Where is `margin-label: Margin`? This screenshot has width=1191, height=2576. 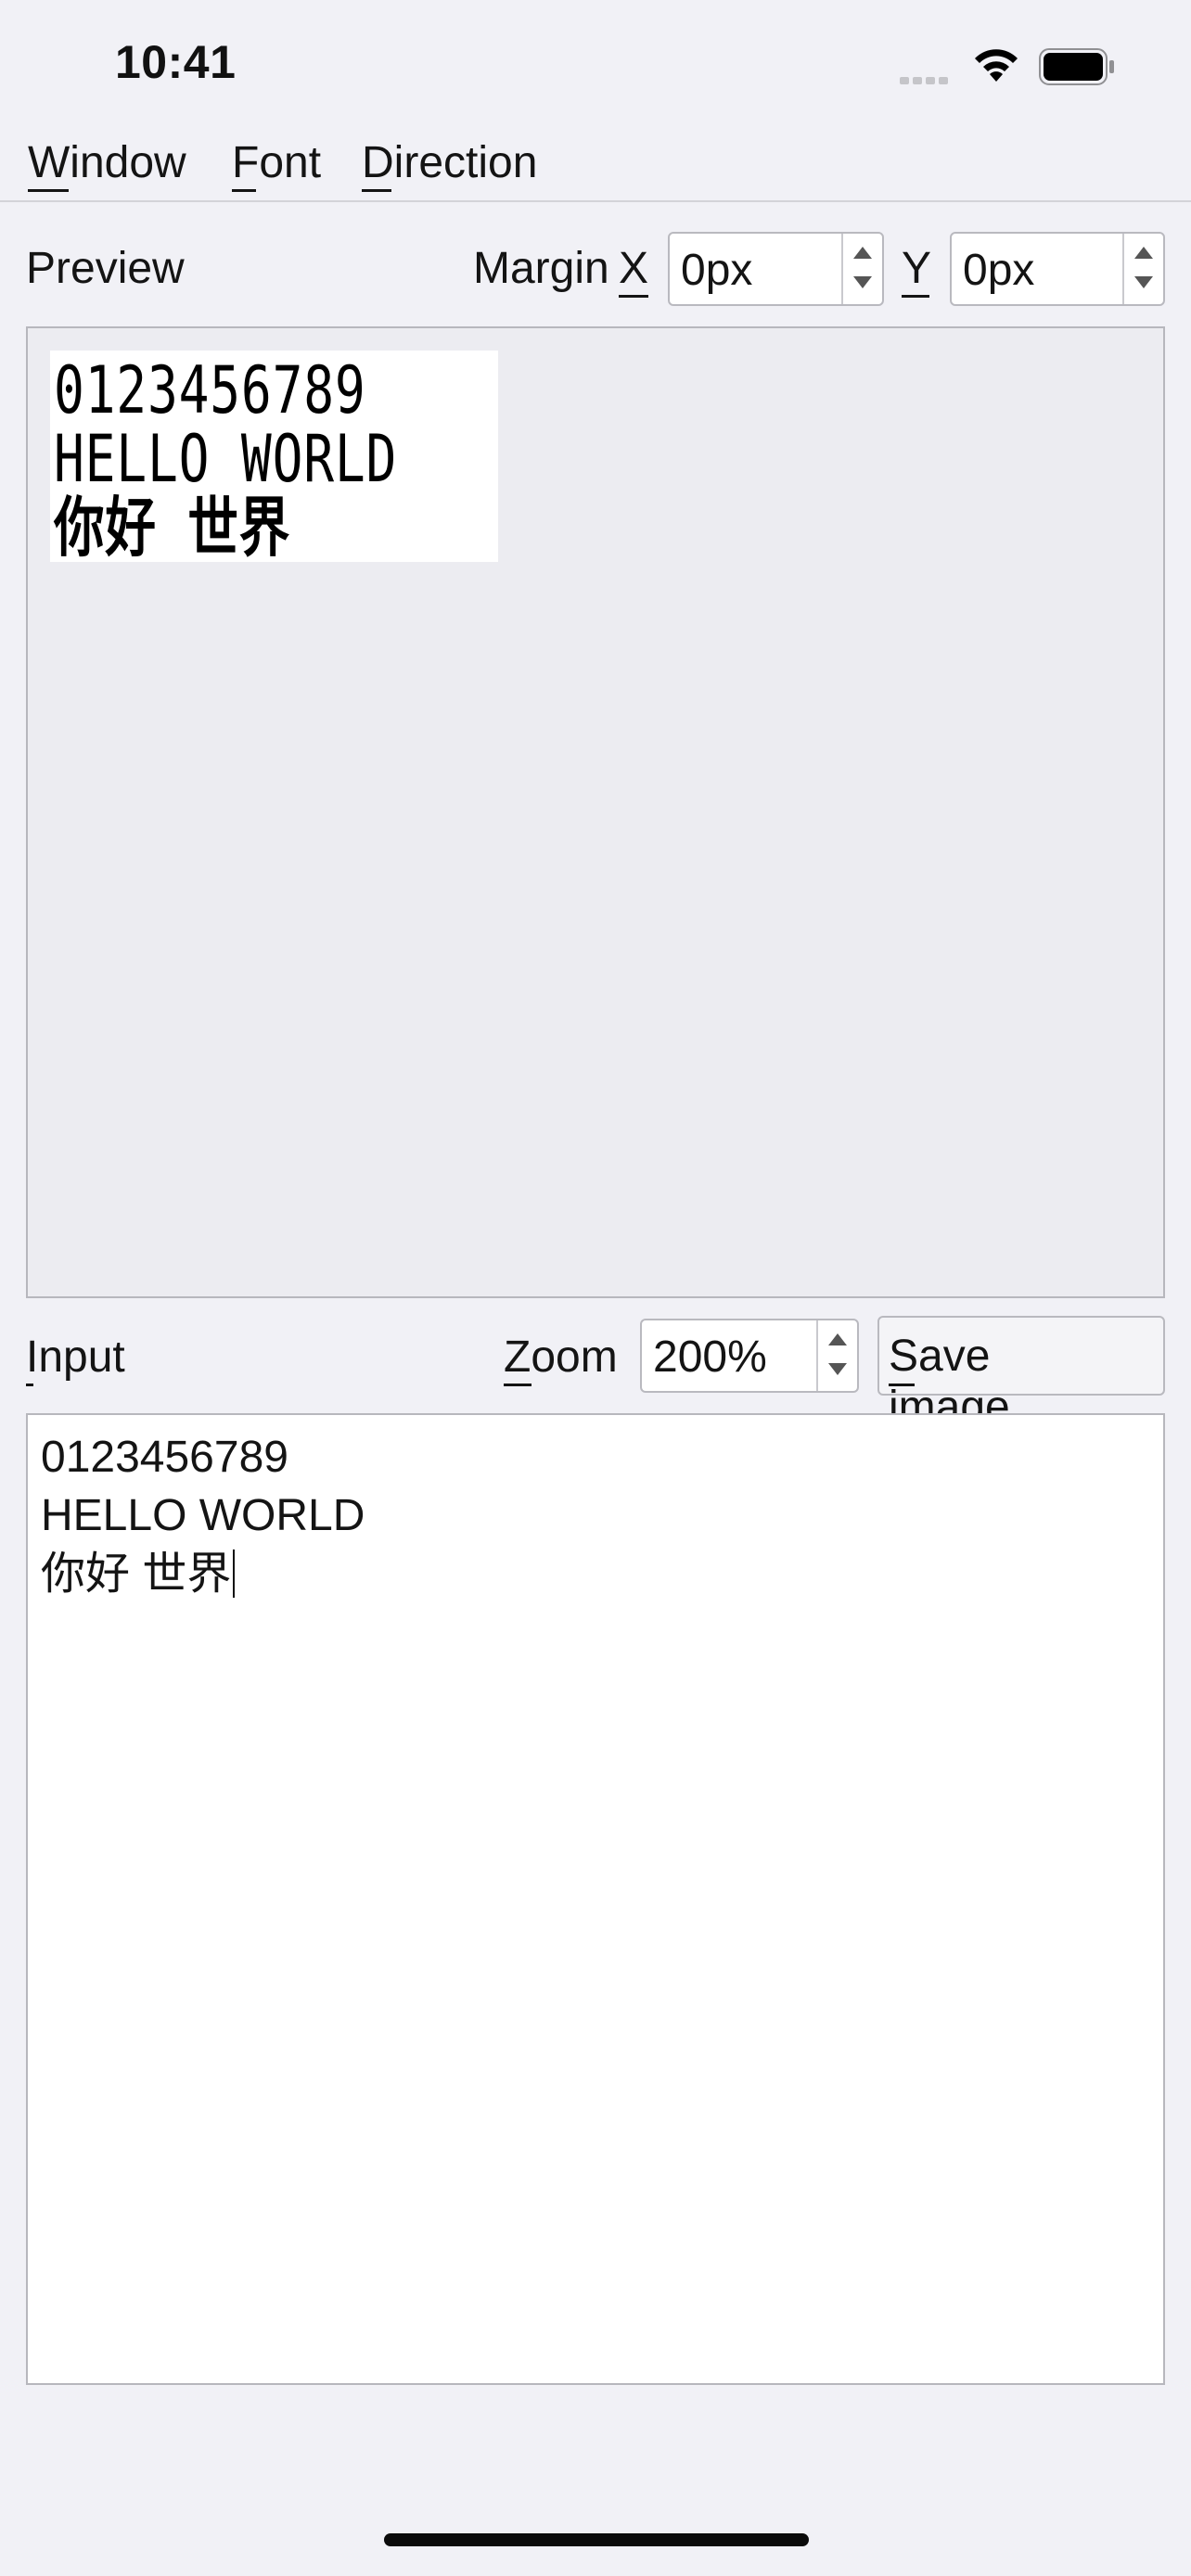
margin-label: Margin is located at coordinates (541, 268).